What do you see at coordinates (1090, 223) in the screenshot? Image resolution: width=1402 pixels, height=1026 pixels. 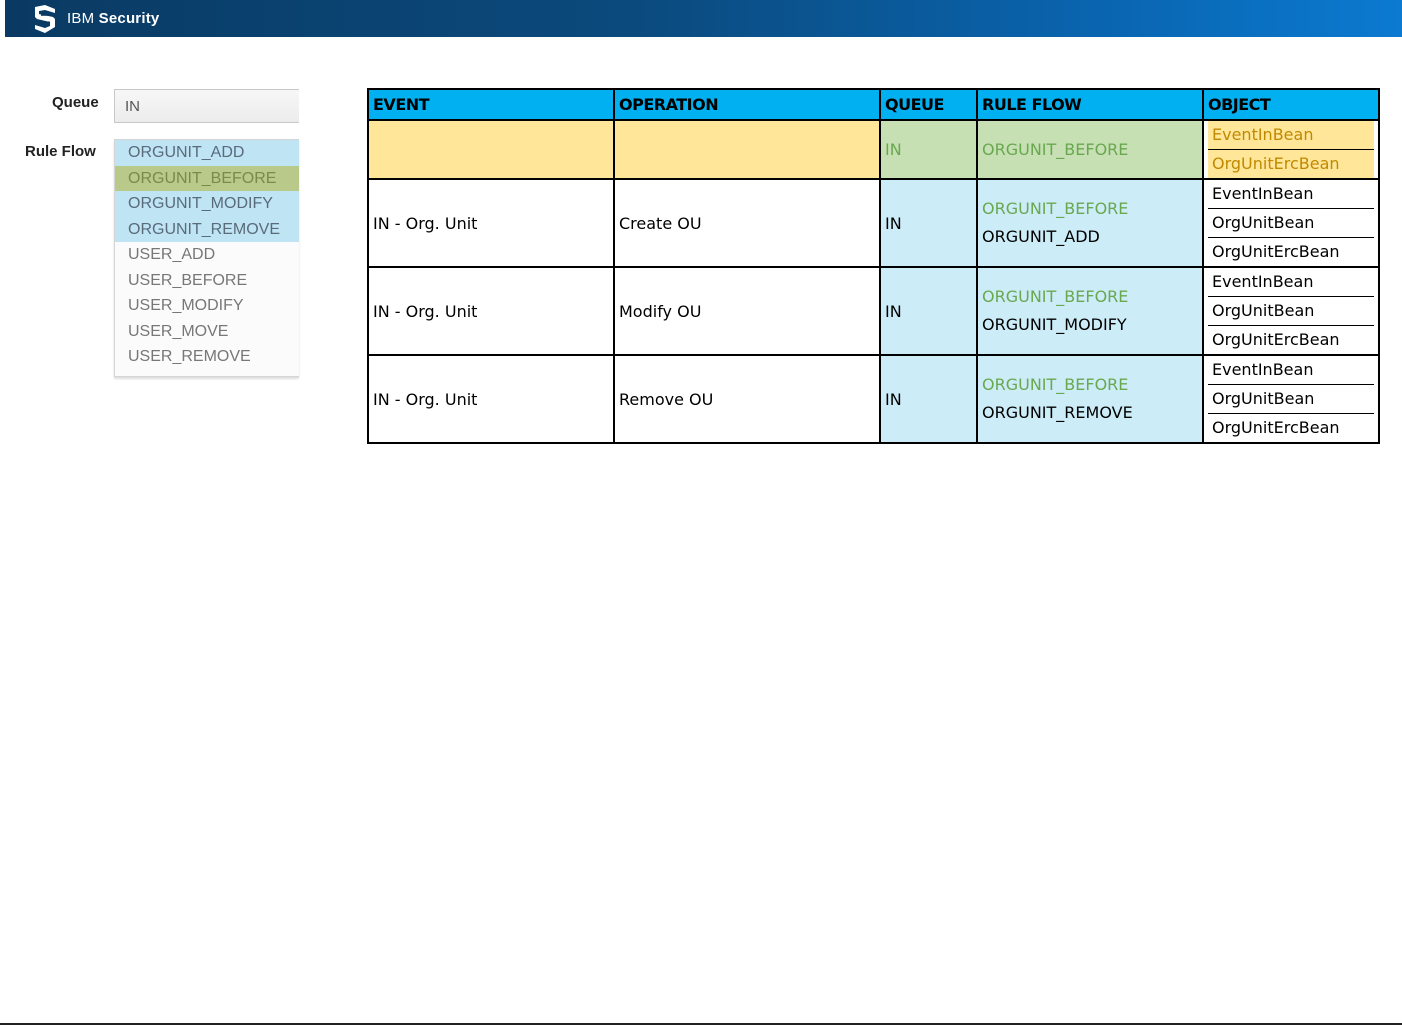 I see `rule-flow-cell: ORGUNIT_BEFORE ORGUNIT_ADD` at bounding box center [1090, 223].